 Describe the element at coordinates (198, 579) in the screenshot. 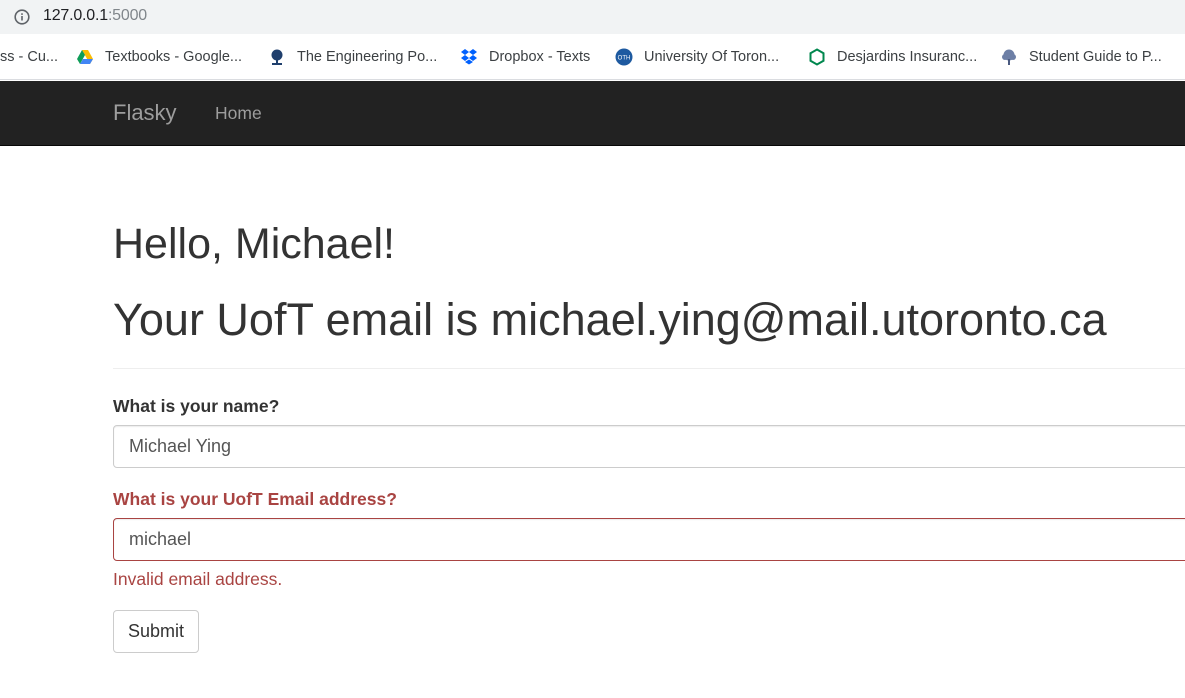

I see `email-error-message: Invalid email address.` at that location.